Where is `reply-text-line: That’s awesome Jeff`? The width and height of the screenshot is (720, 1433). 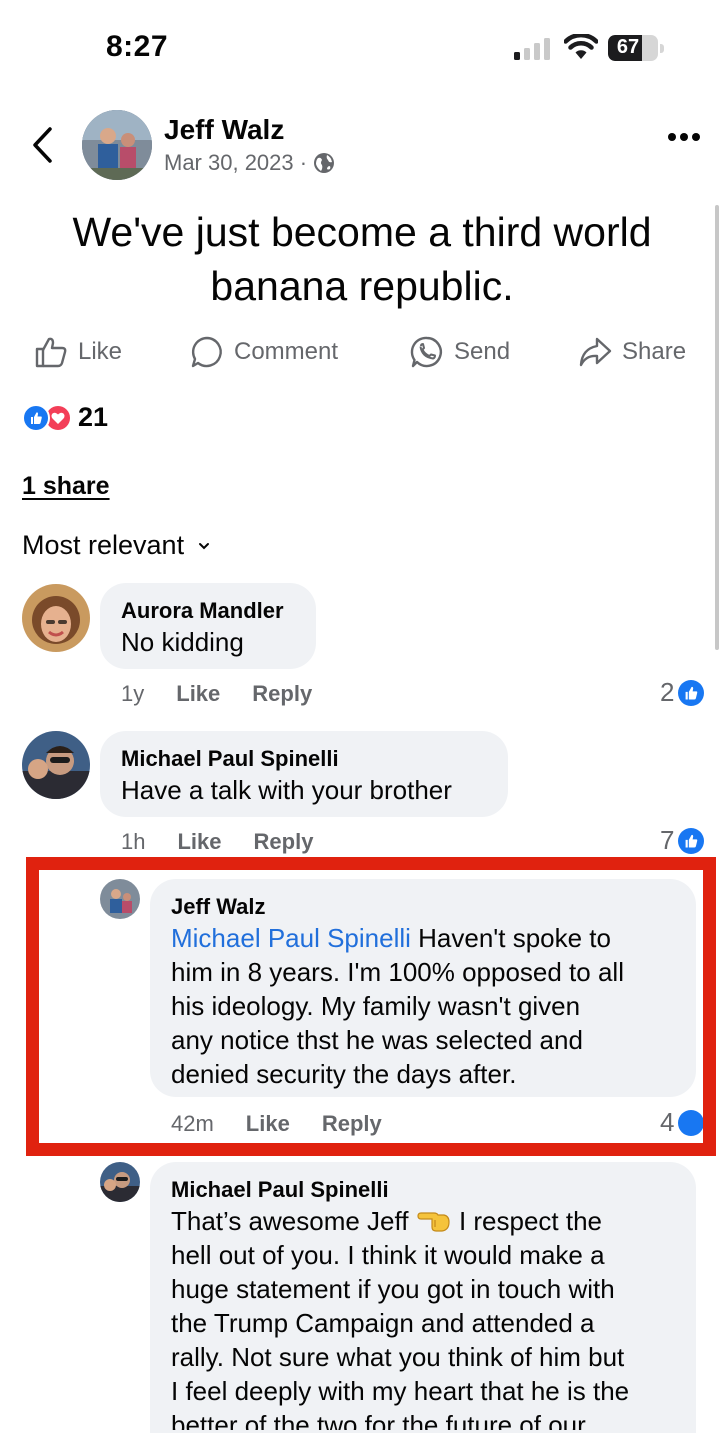 reply-text-line: That’s awesome Jeff is located at coordinates (293, 1221).